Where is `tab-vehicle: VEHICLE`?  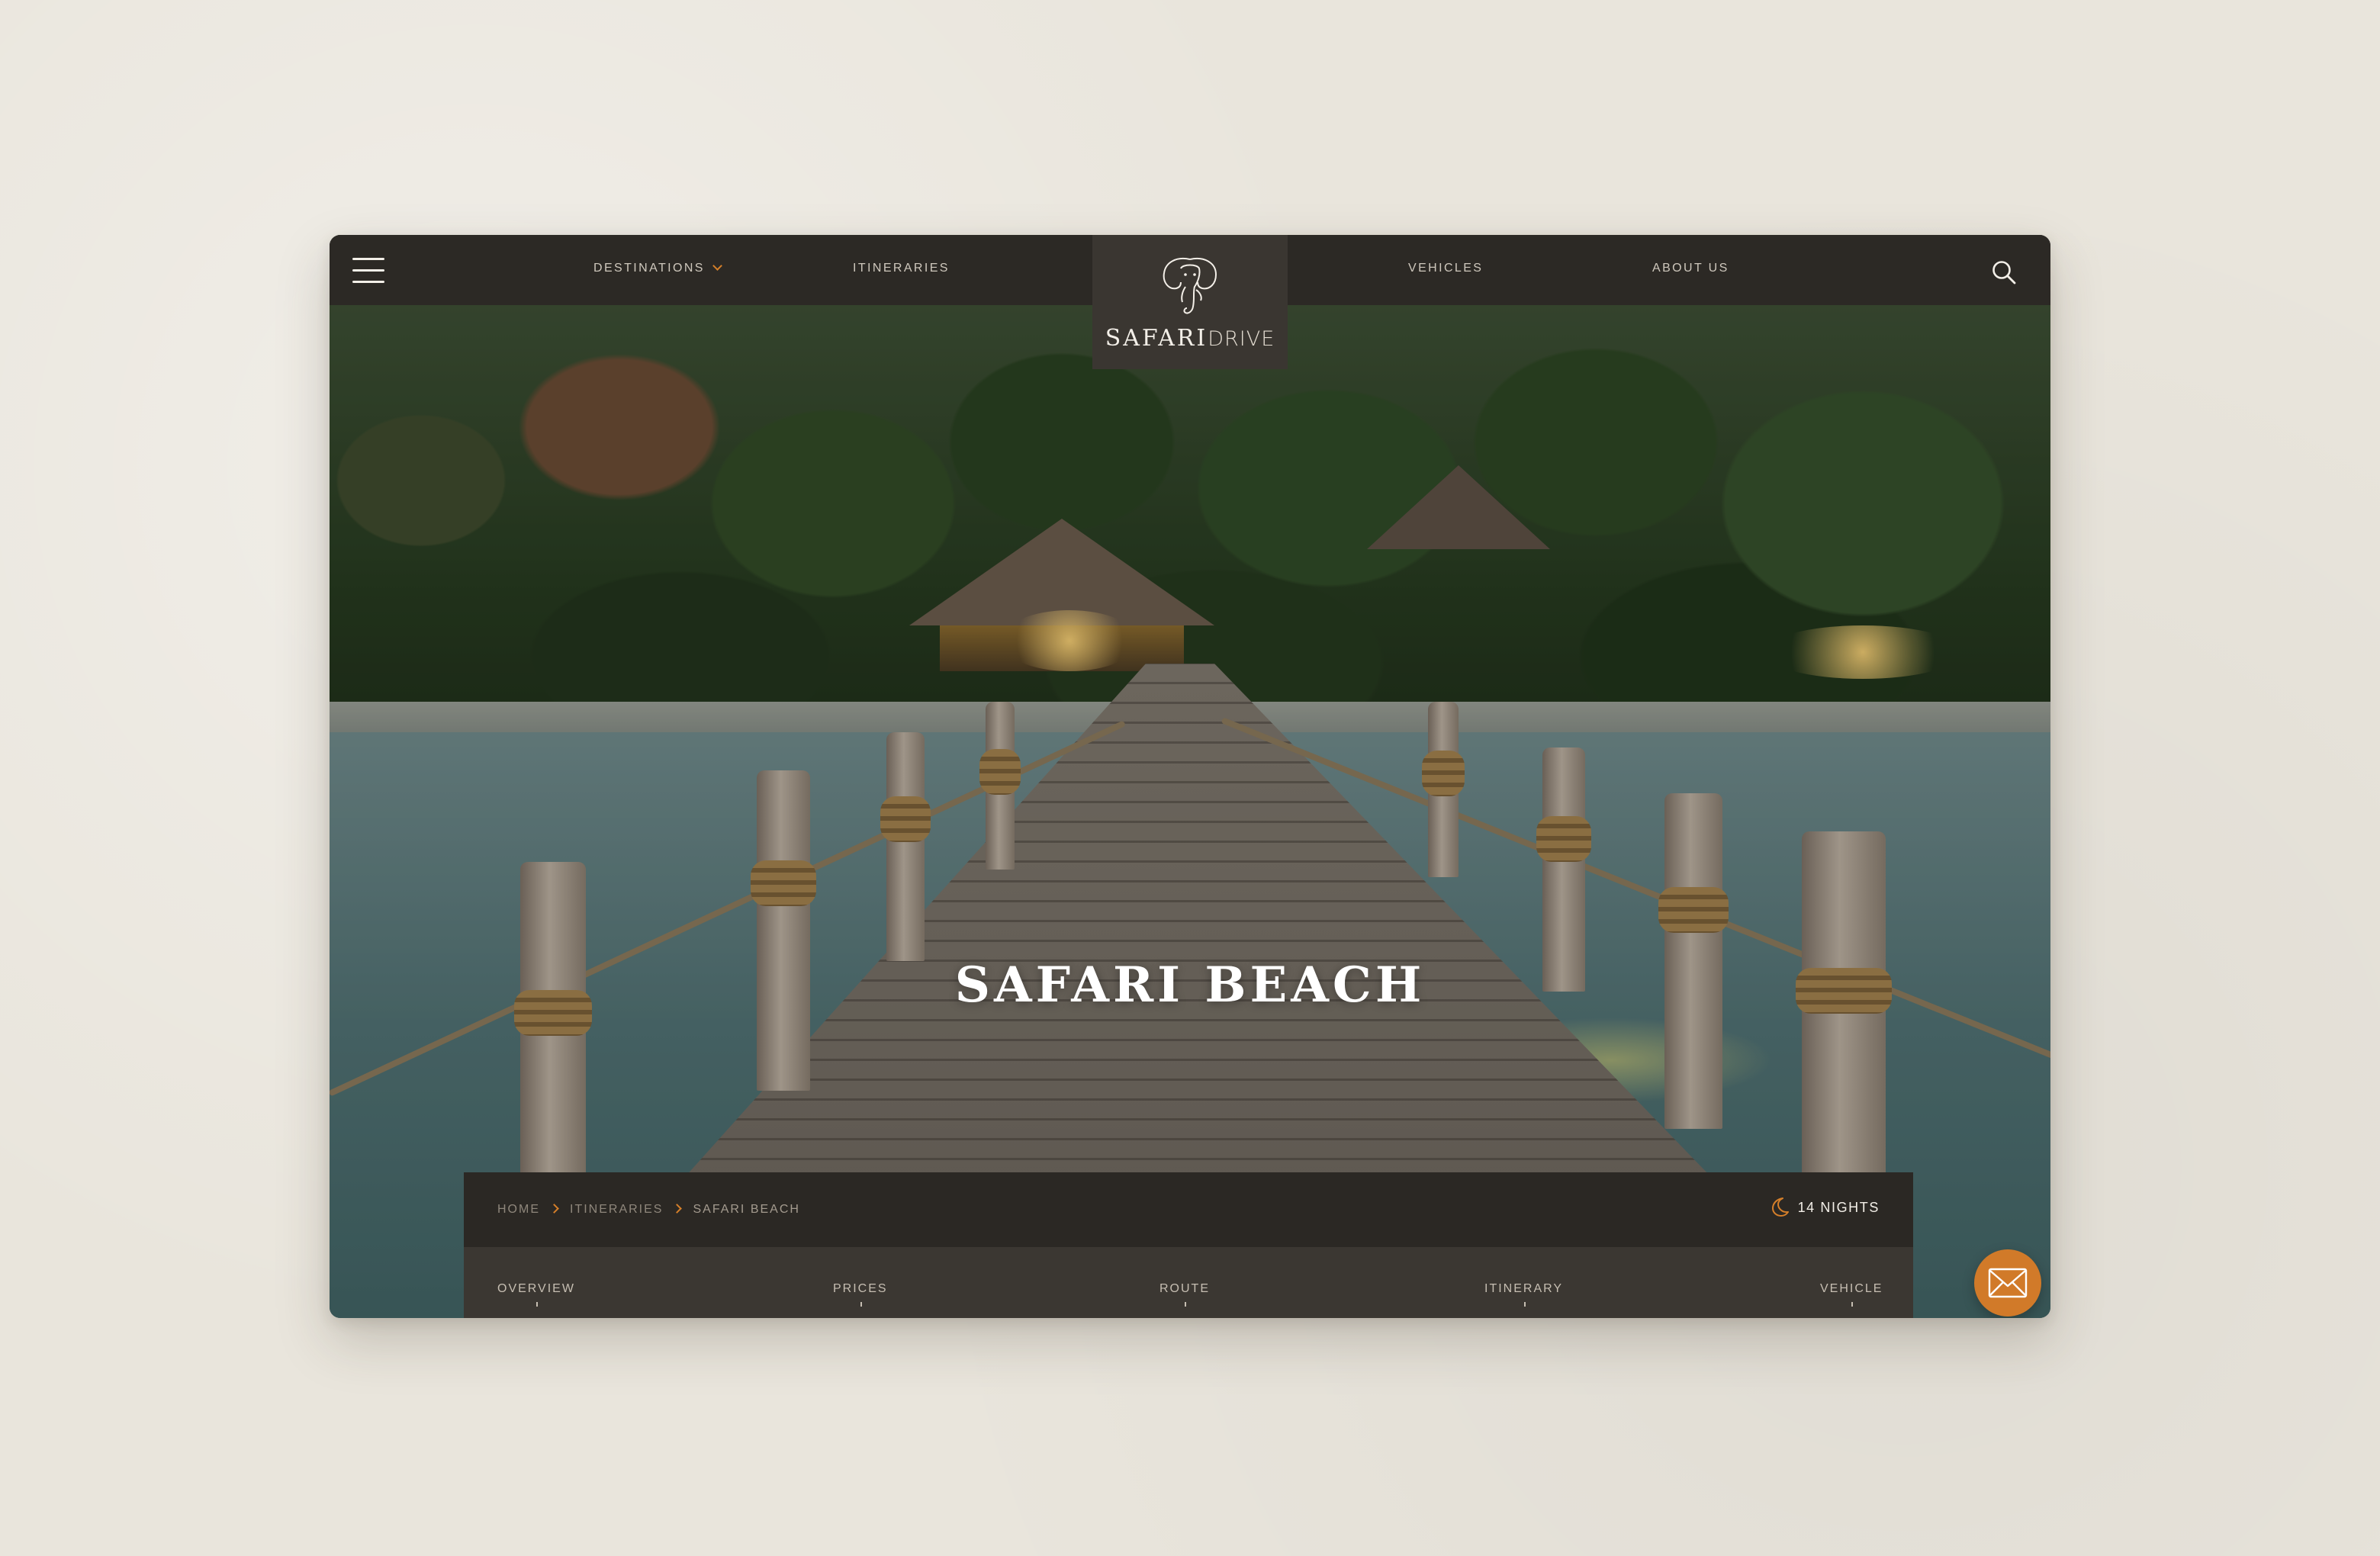 tab-vehicle: VEHICLE is located at coordinates (1851, 1294).